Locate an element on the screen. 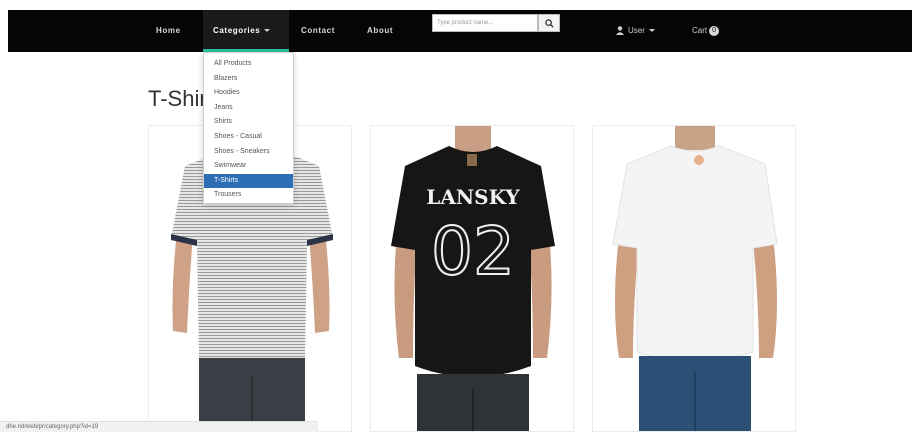  jersey-name-text: LANSKY is located at coordinates (473, 197).